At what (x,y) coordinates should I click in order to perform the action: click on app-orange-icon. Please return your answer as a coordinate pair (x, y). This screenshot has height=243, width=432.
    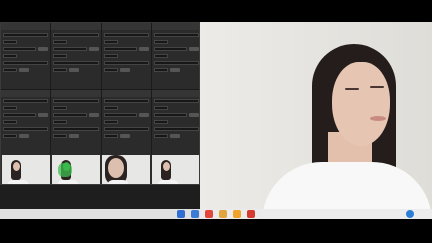
    Looking at the image, I should click on (237, 214).